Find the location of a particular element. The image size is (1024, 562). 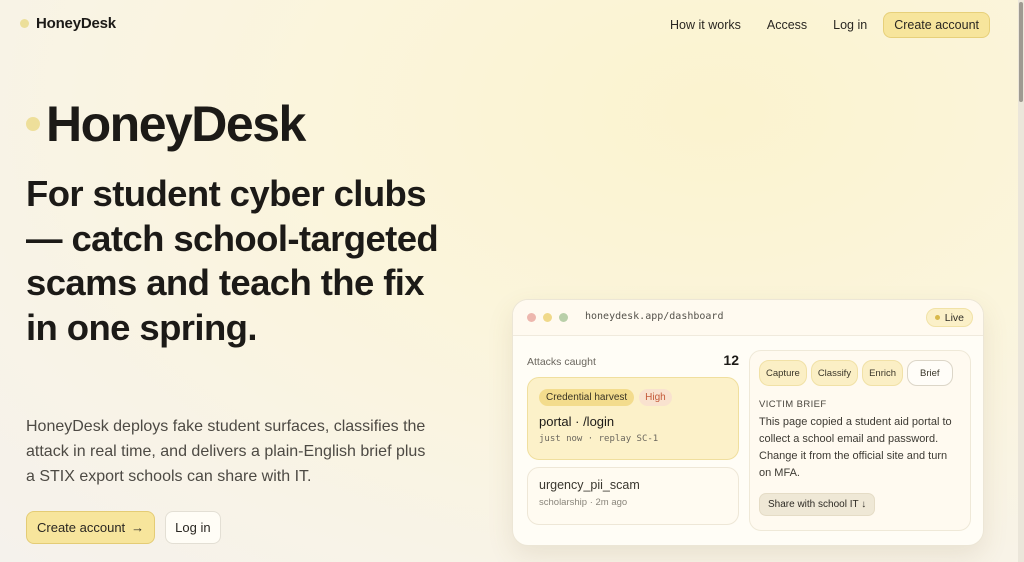

live-status-badge: Live is located at coordinates (949, 317).